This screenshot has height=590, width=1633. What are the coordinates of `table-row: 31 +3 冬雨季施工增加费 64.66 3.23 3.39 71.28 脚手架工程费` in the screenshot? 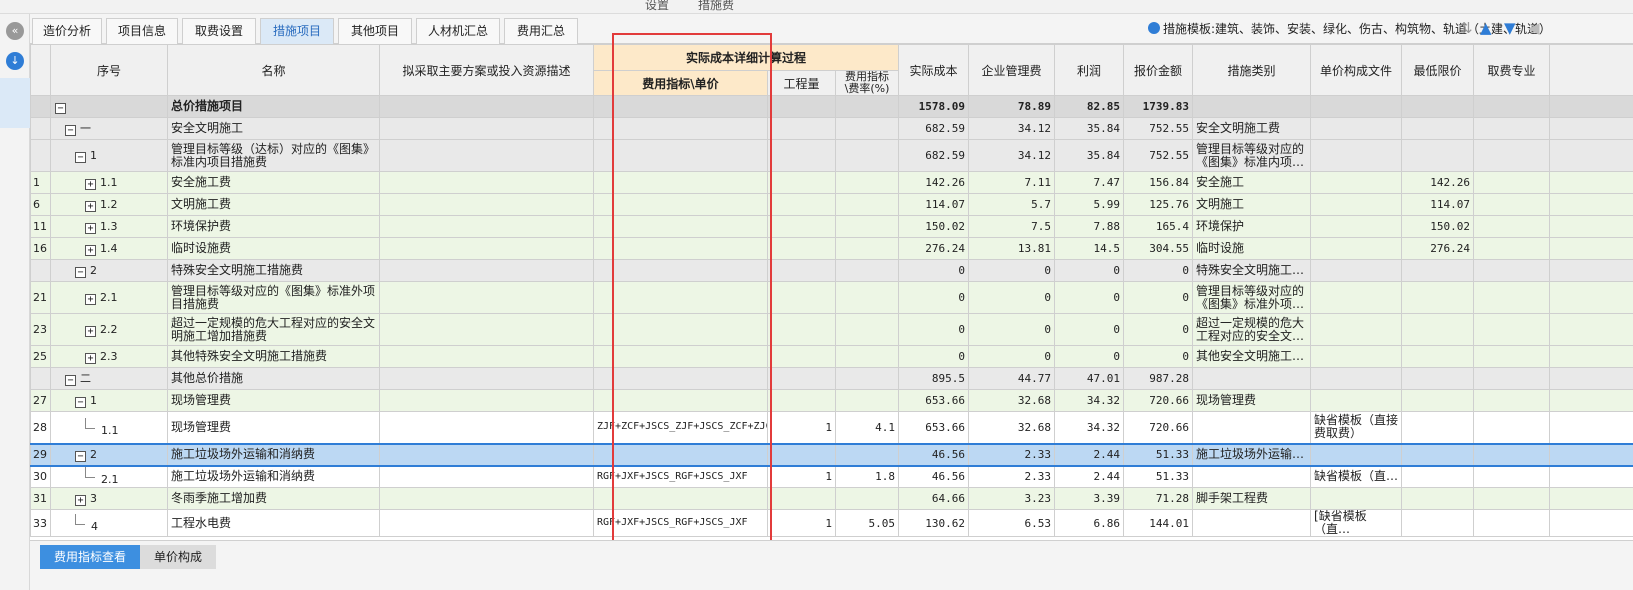 It's located at (831, 498).